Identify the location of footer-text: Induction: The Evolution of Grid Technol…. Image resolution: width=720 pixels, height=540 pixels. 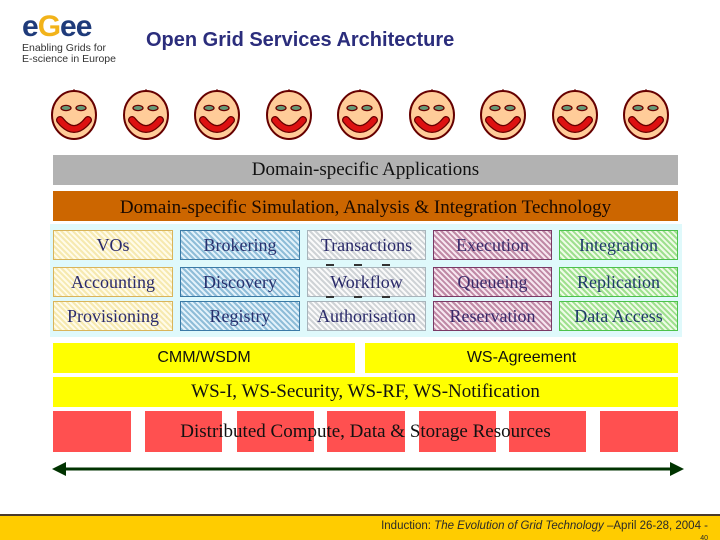
(544, 526).